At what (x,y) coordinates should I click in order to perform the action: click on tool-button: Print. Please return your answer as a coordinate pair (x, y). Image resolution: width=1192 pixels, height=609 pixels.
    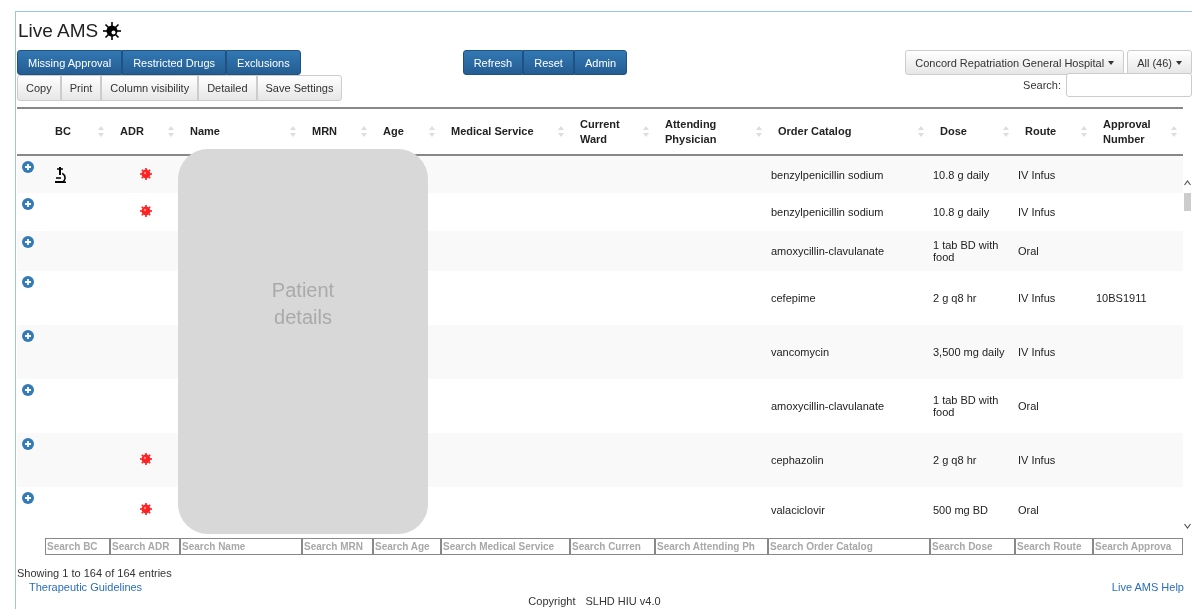
    Looking at the image, I should click on (81, 88).